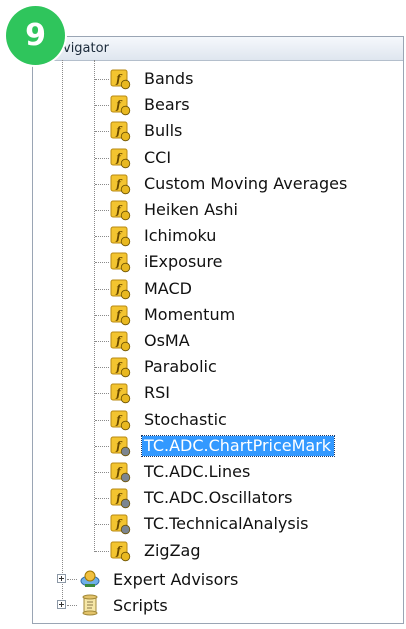 This screenshot has height=629, width=406. Describe the element at coordinates (203, 341) in the screenshot. I see `indicator-item: f OsMA` at that location.